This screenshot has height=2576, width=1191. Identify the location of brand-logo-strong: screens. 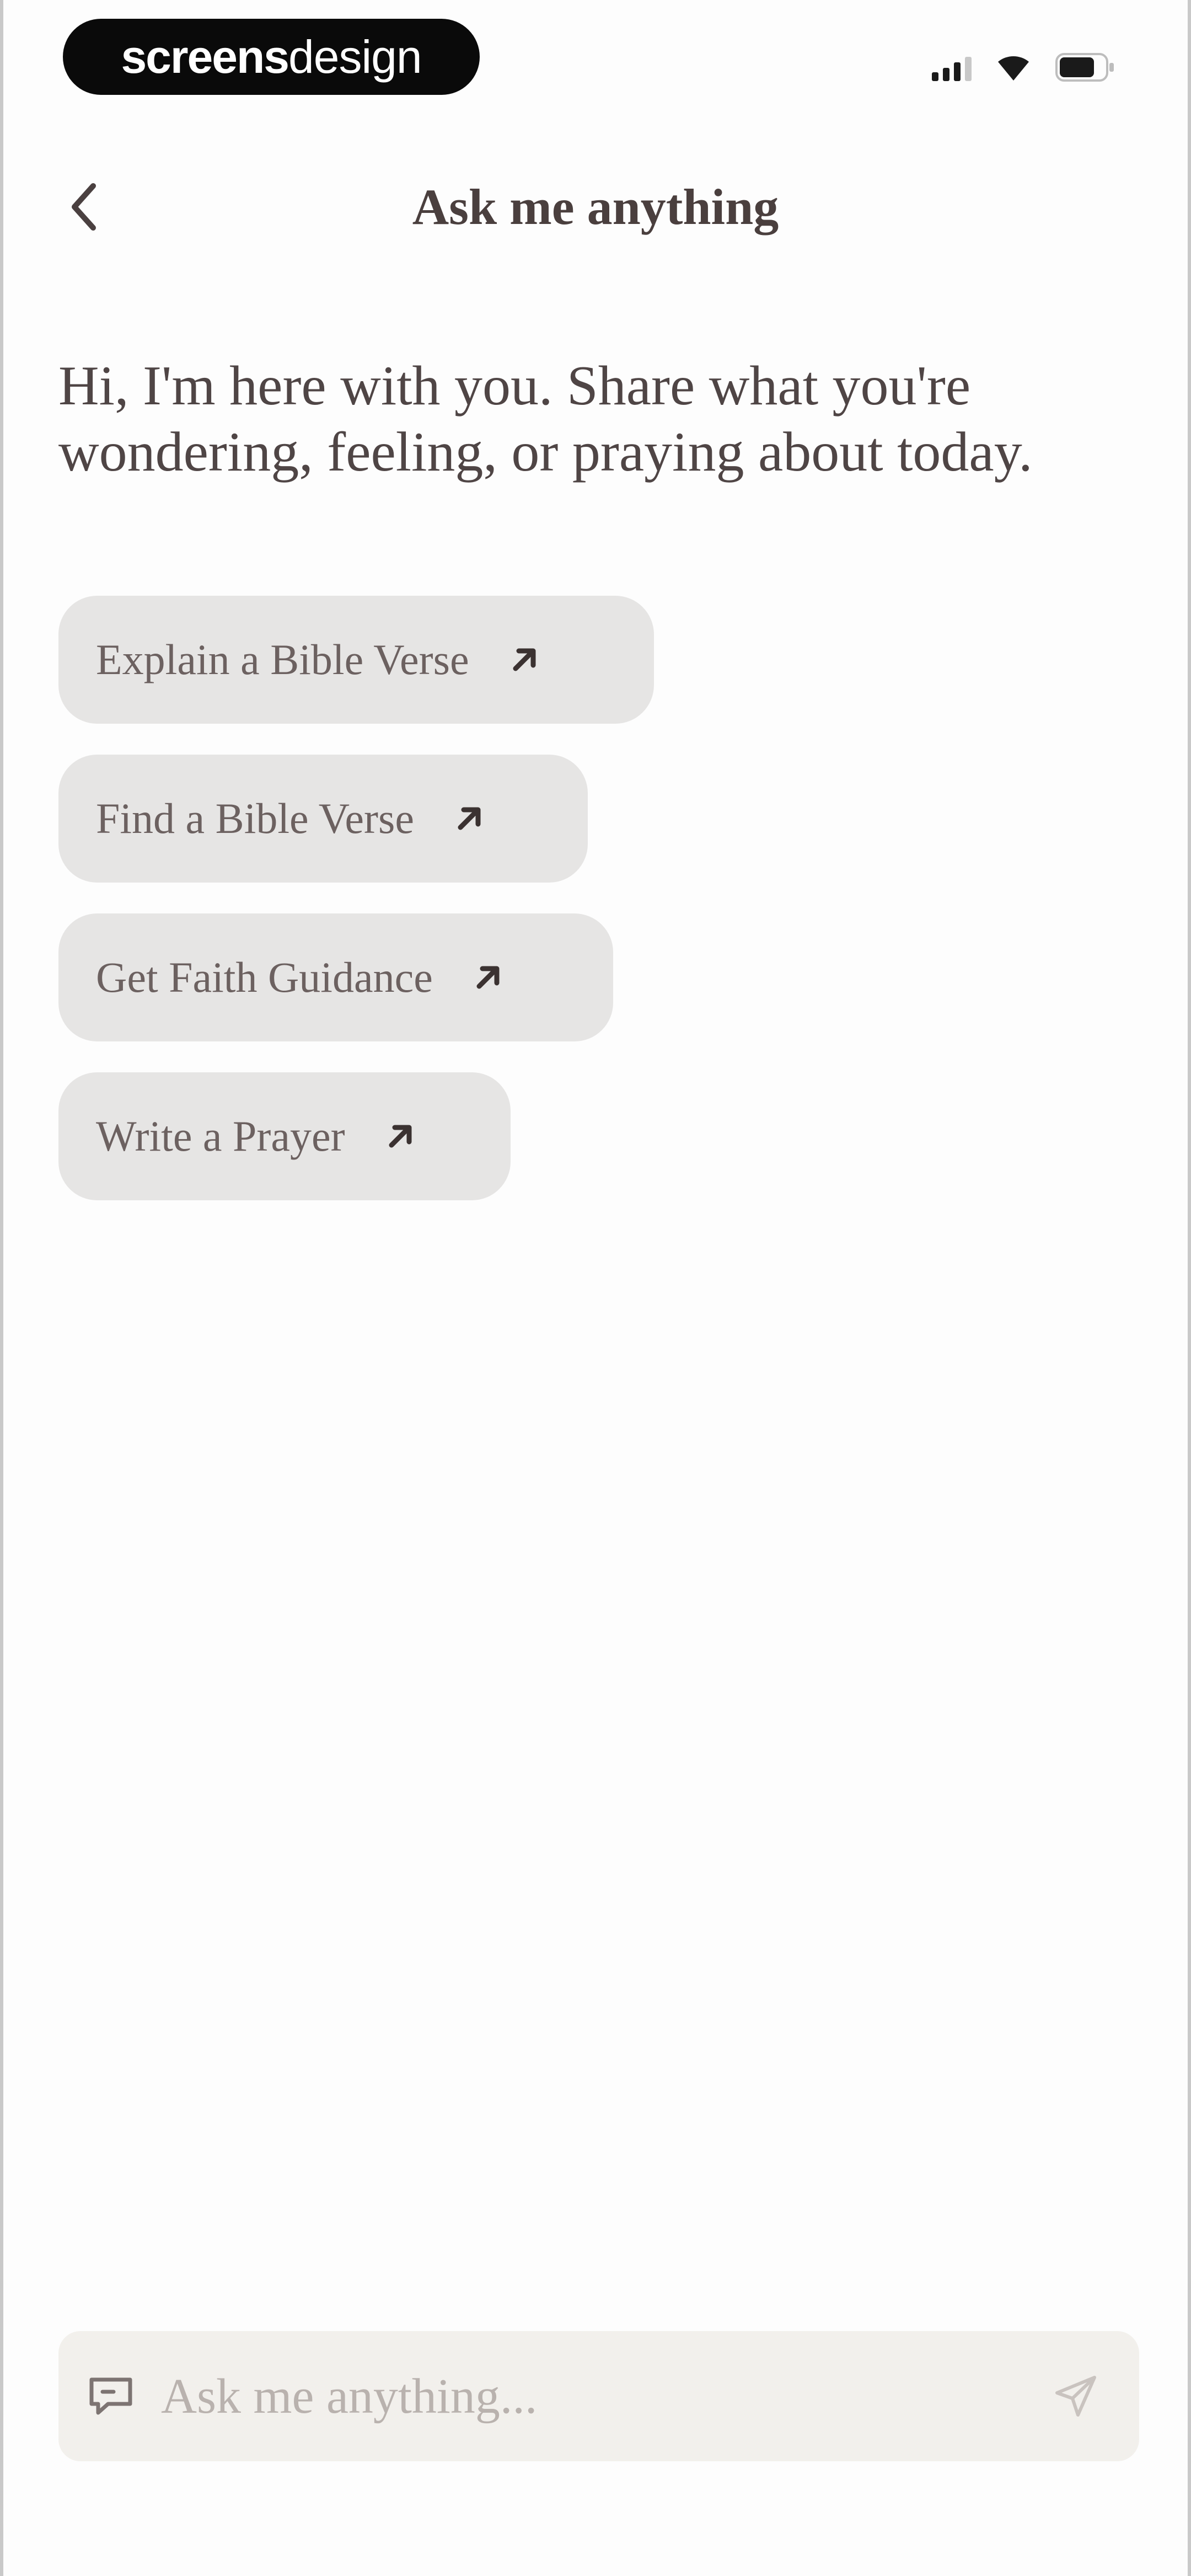
(205, 56).